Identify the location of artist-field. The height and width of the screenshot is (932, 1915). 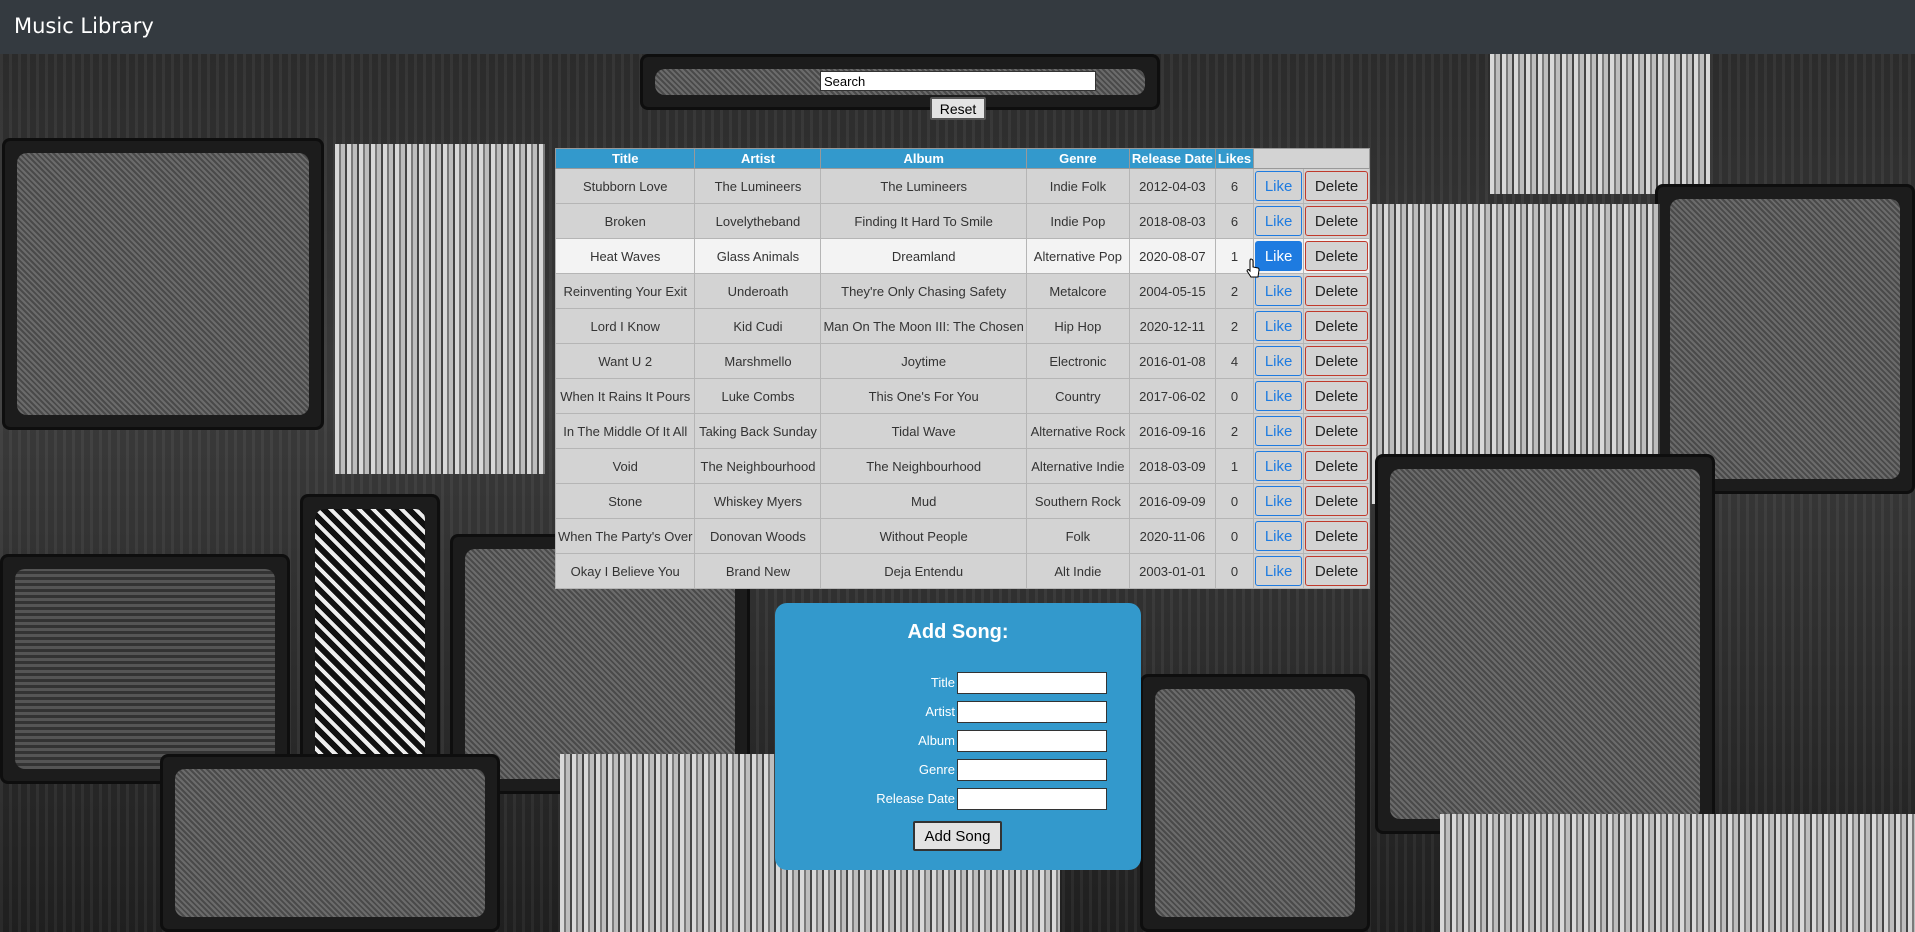
(1032, 712).